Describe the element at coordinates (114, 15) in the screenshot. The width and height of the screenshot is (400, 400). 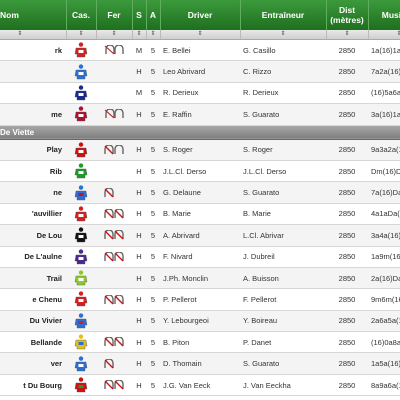
I see `column-header-fer: Fer` at that location.